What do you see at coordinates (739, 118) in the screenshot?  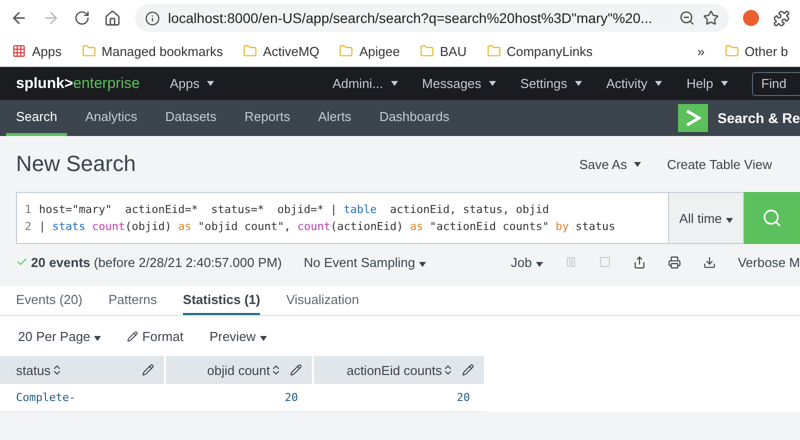 I see `app-name: Search & Re` at bounding box center [739, 118].